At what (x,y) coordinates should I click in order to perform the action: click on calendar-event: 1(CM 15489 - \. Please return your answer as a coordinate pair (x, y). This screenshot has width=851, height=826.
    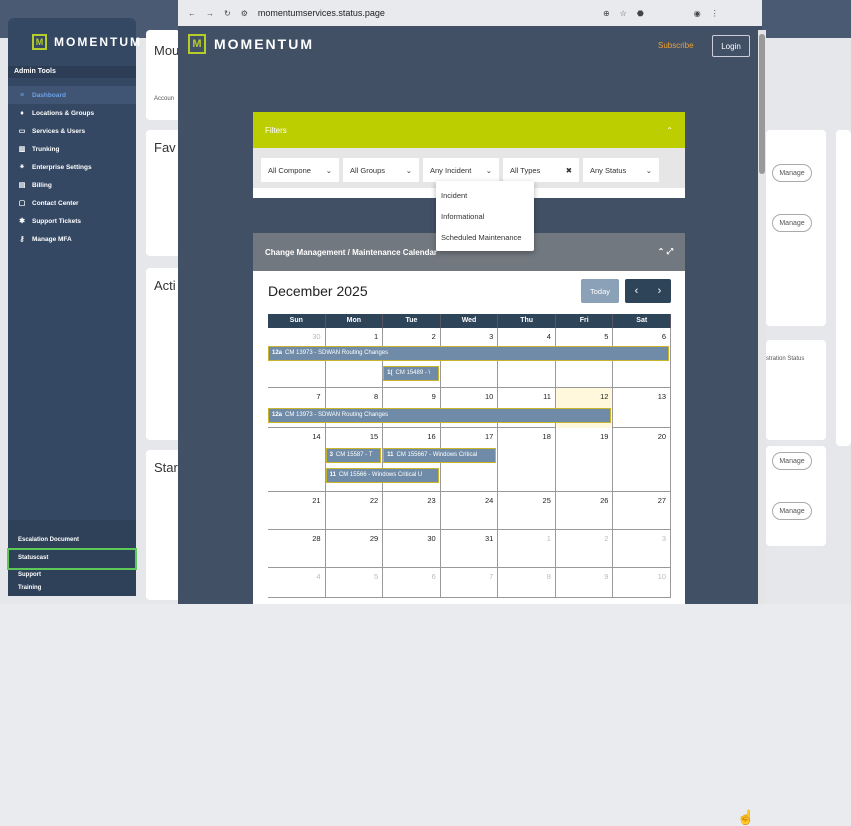
    Looking at the image, I should click on (411, 373).